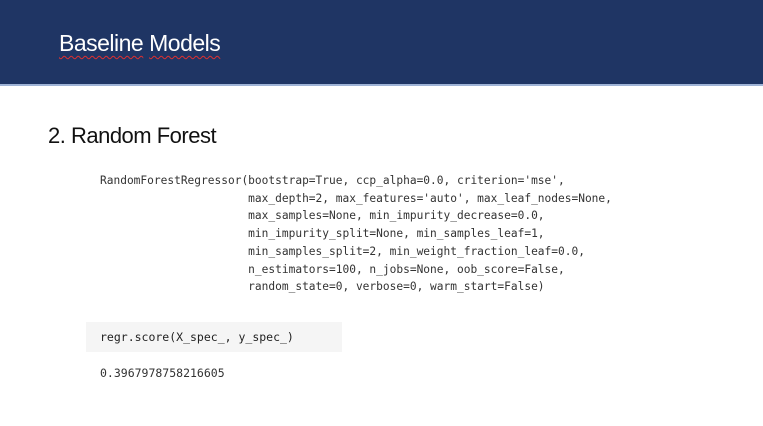 This screenshot has width=763, height=426. Describe the element at coordinates (197, 337) in the screenshot. I see `score-code: regr.score(X_spec_, y_spec_)` at that location.